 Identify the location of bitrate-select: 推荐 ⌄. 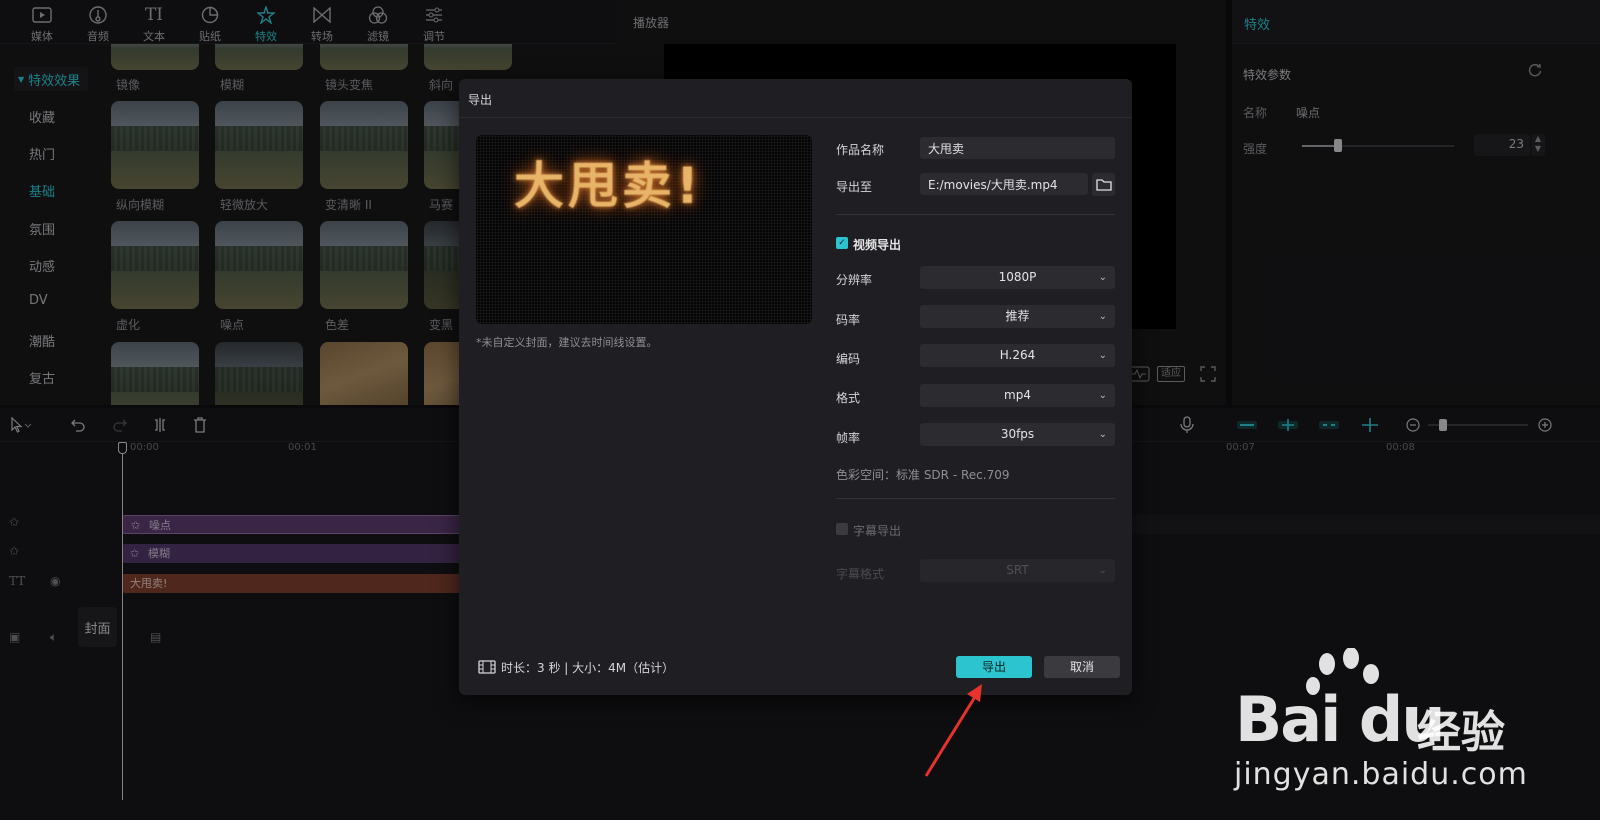
(1017, 316).